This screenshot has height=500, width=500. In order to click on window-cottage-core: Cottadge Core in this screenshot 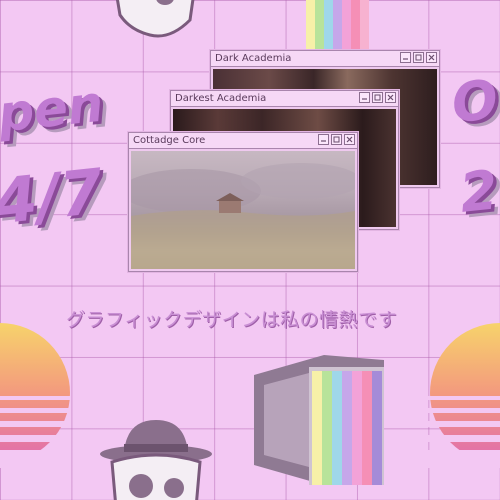, I will do `click(243, 202)`.